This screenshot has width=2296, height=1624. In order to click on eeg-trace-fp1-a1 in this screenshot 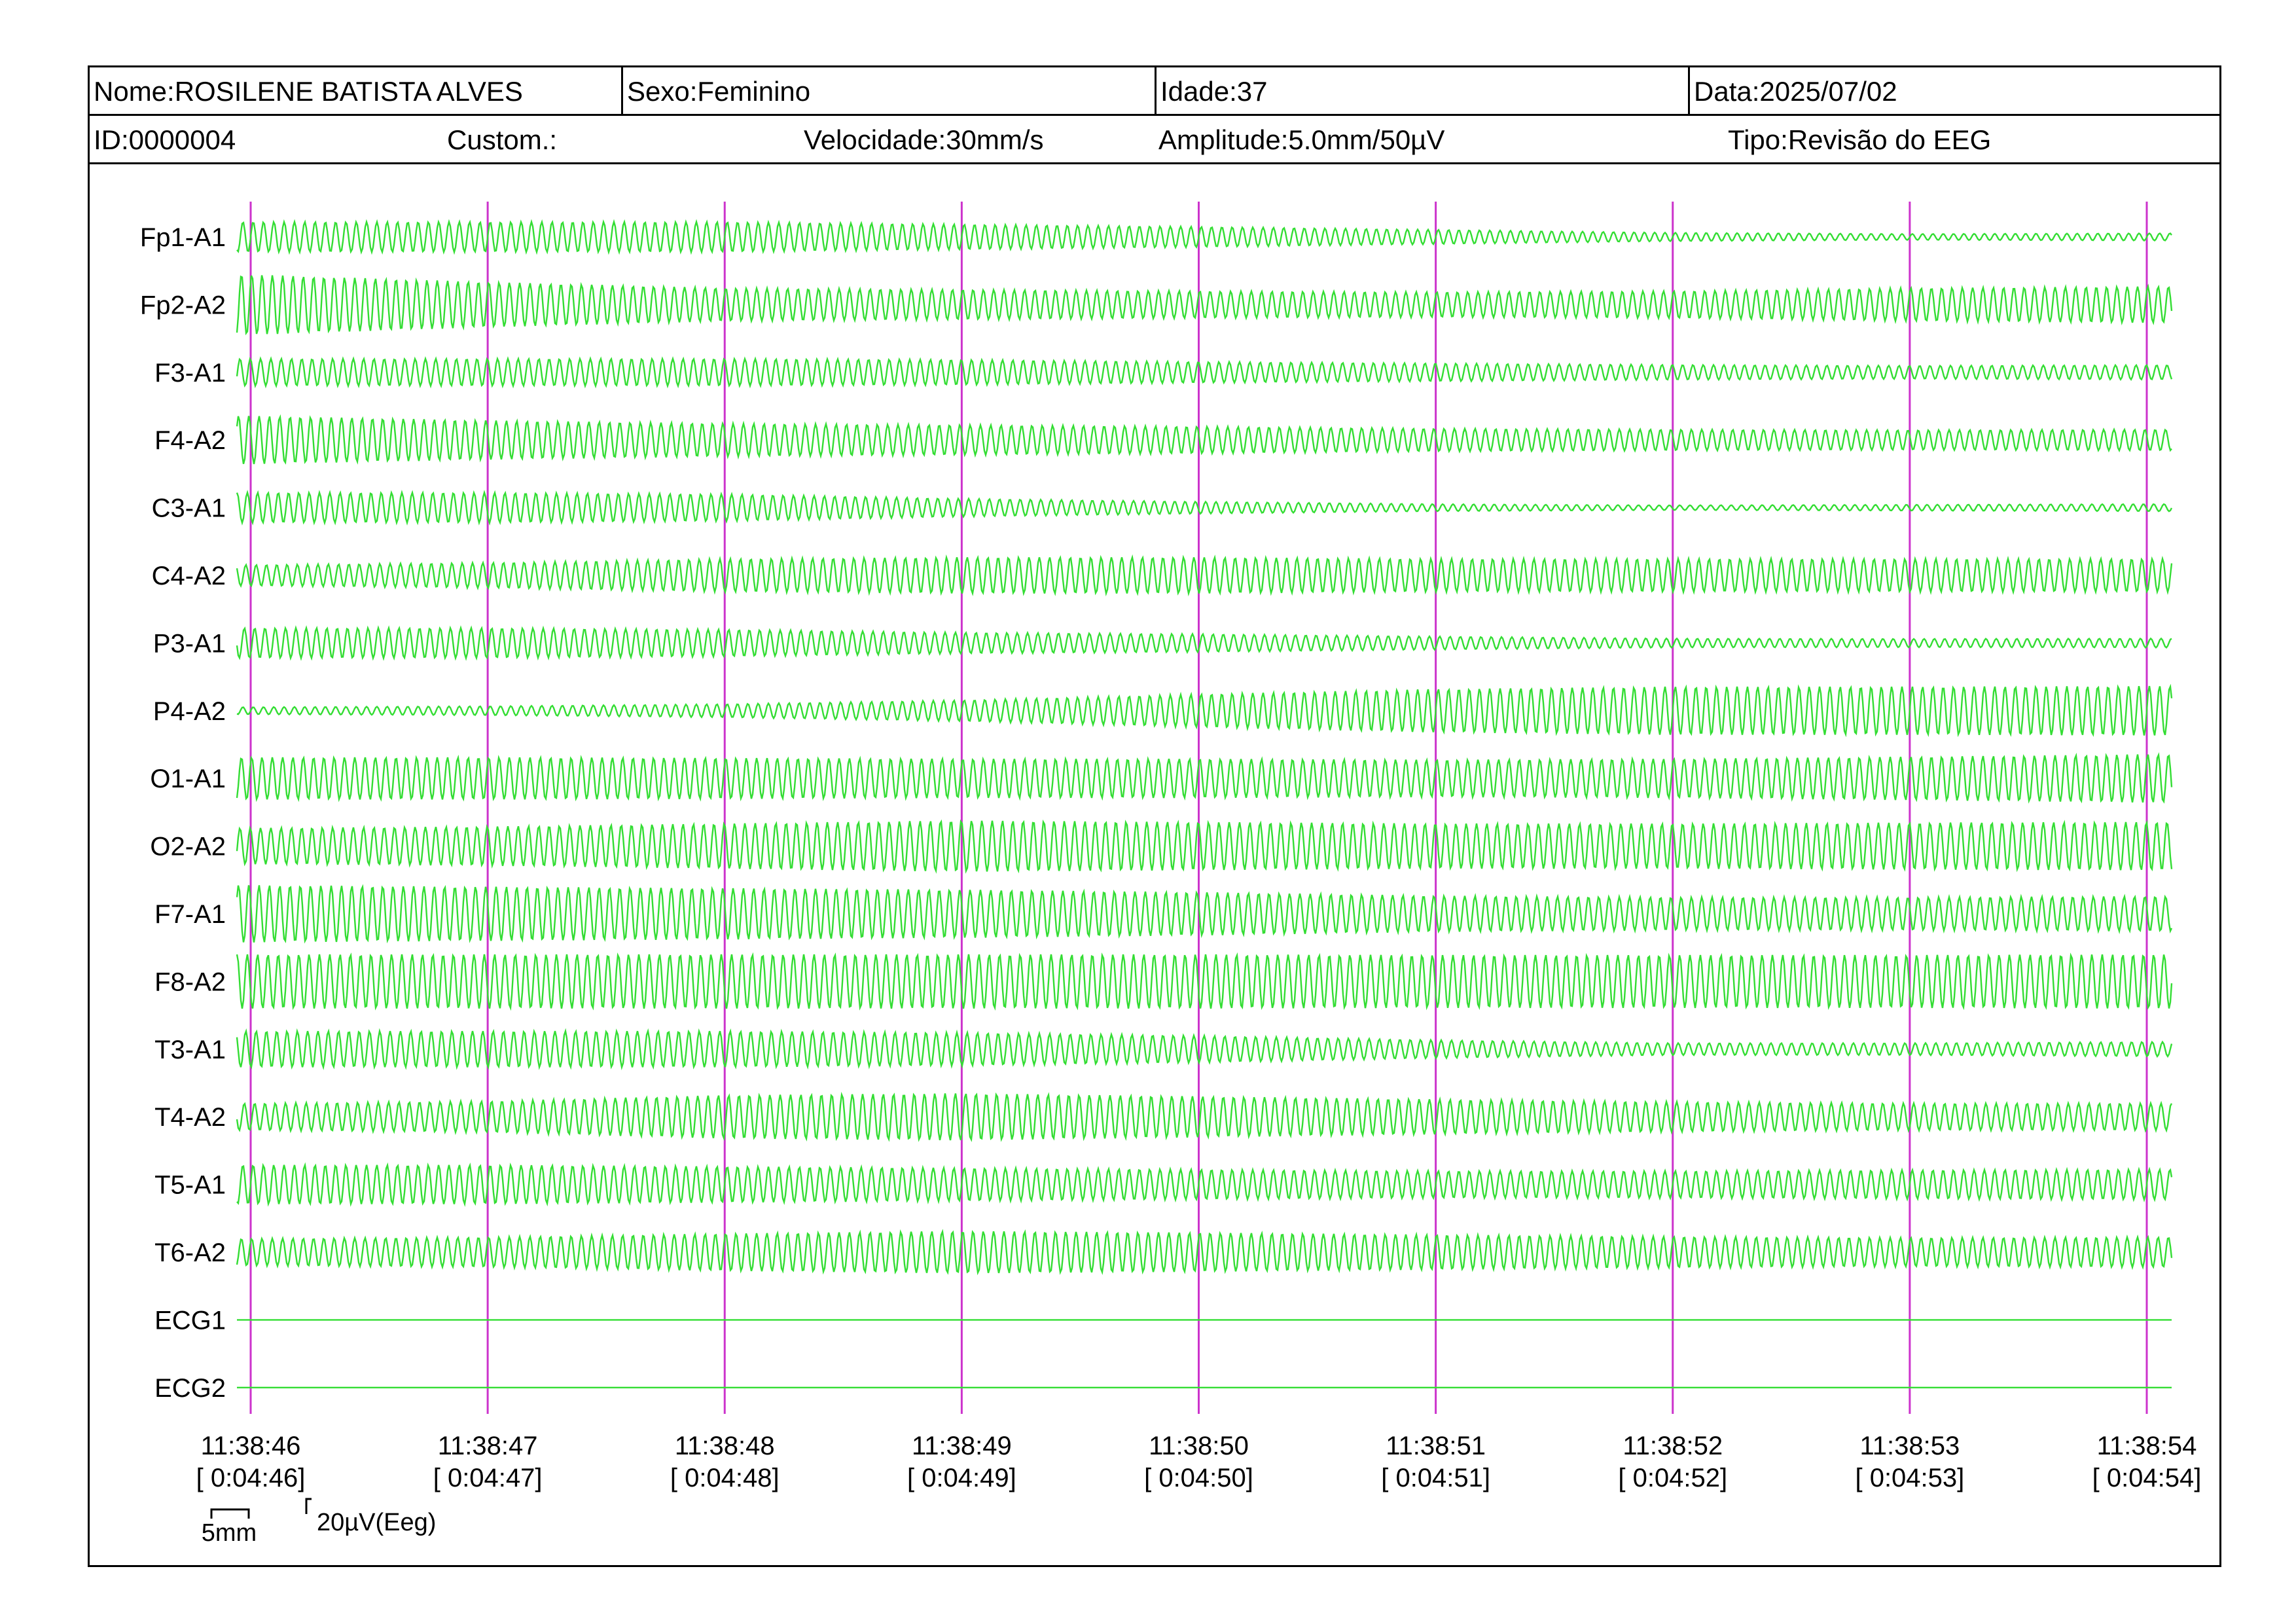, I will do `click(1204, 237)`.